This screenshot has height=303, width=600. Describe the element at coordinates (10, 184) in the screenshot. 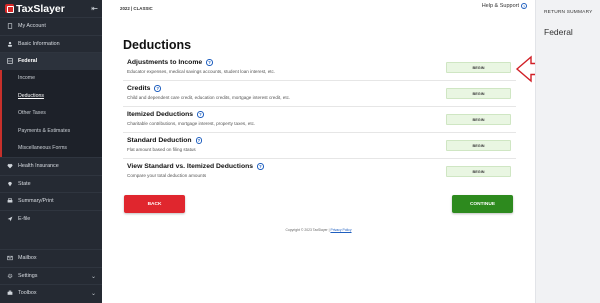

I see `map-pin-icon` at that location.